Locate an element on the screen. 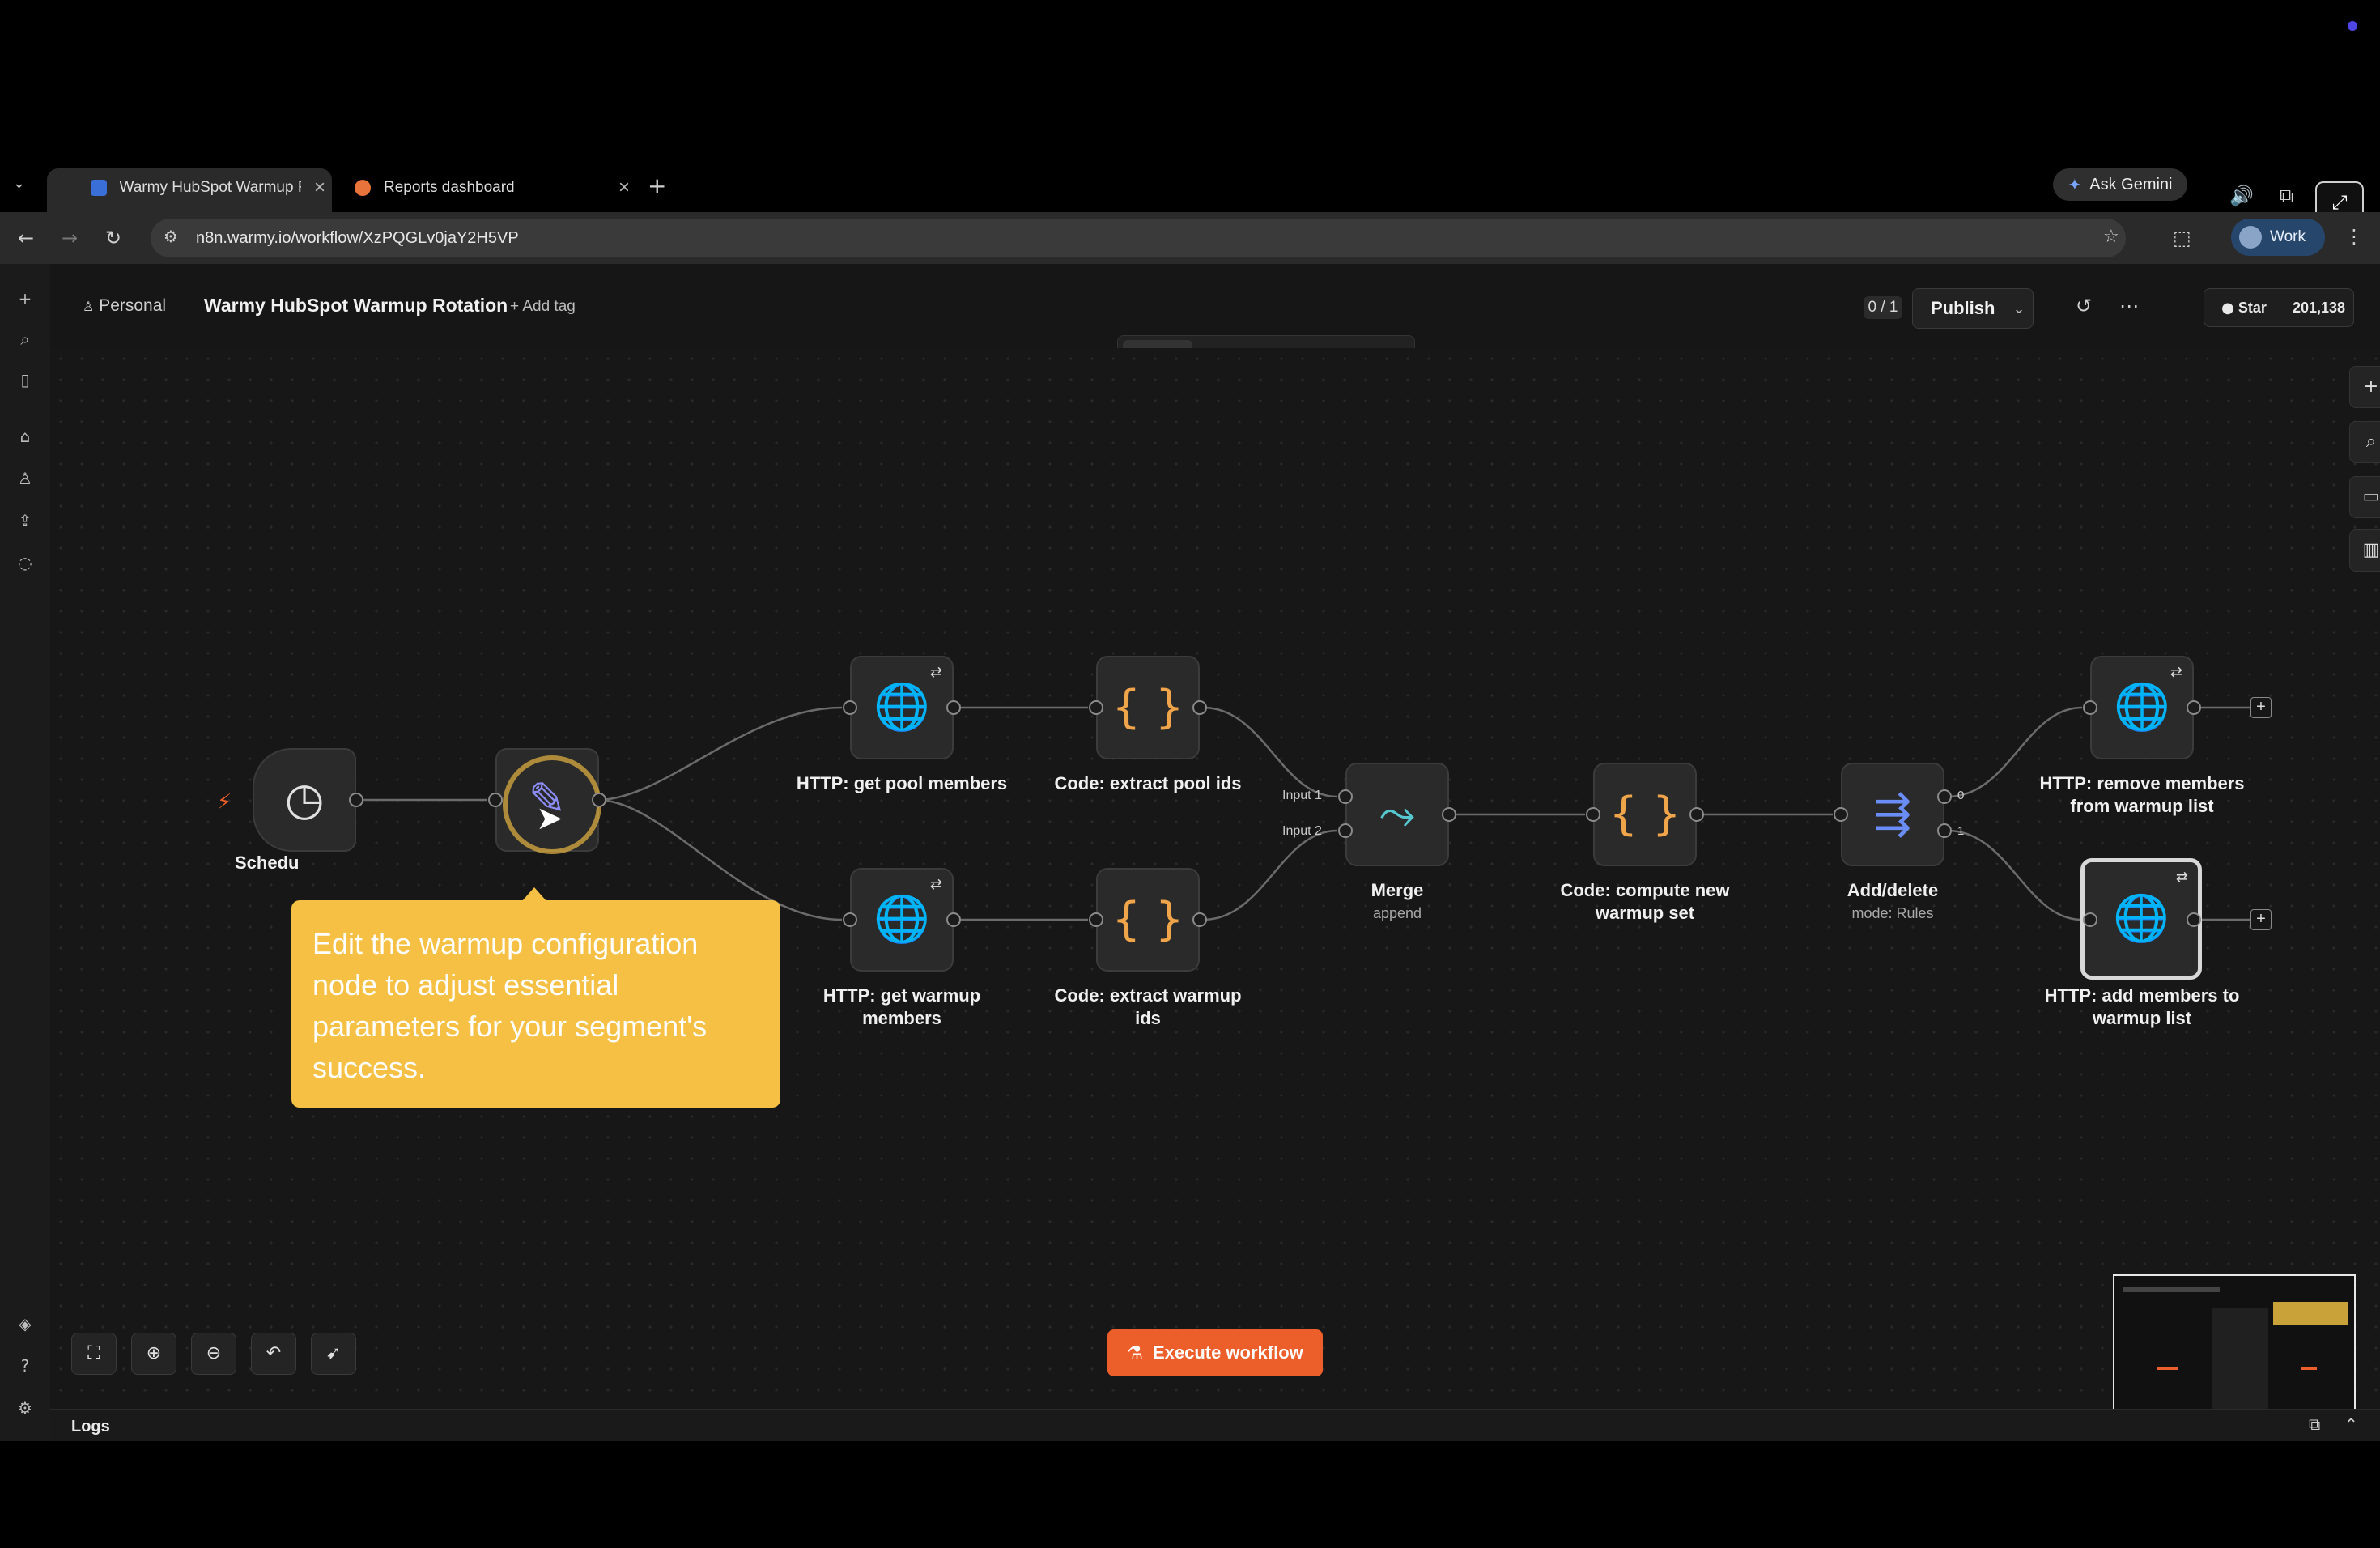 Image resolution: width=2380 pixels, height=1548 pixels. switch-icon: ⇶ is located at coordinates (1893, 814).